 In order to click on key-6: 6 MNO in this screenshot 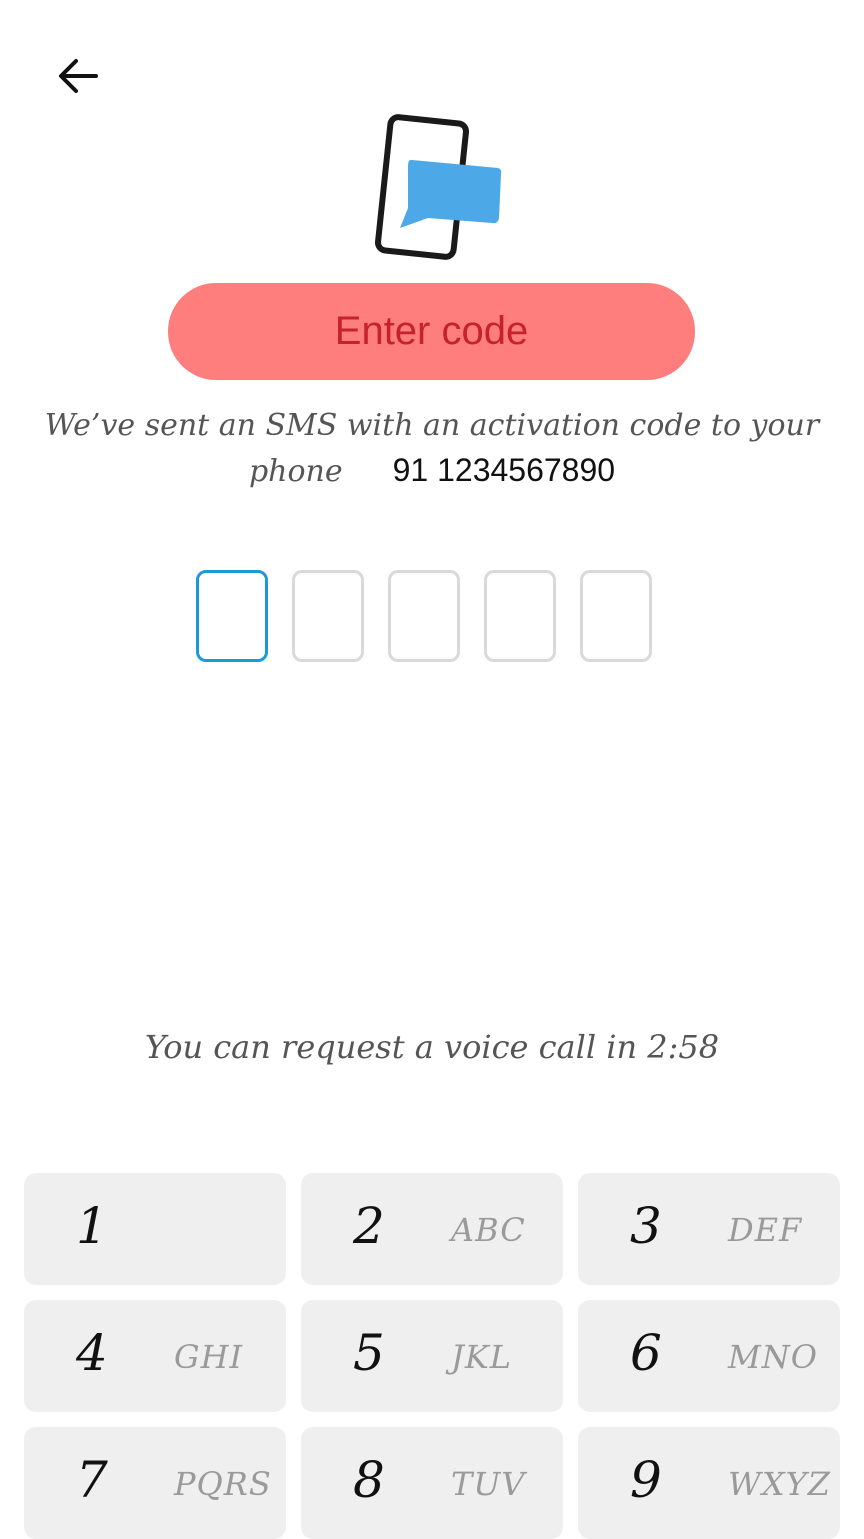, I will do `click(709, 1356)`.